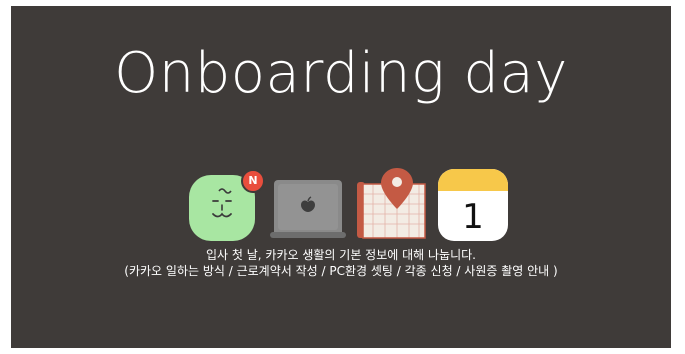  What do you see at coordinates (391, 203) in the screenshot?
I see `map-pin-icon` at bounding box center [391, 203].